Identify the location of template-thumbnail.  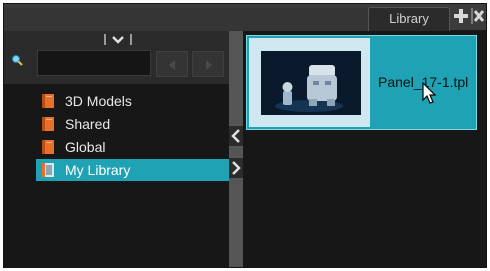
(309, 82).